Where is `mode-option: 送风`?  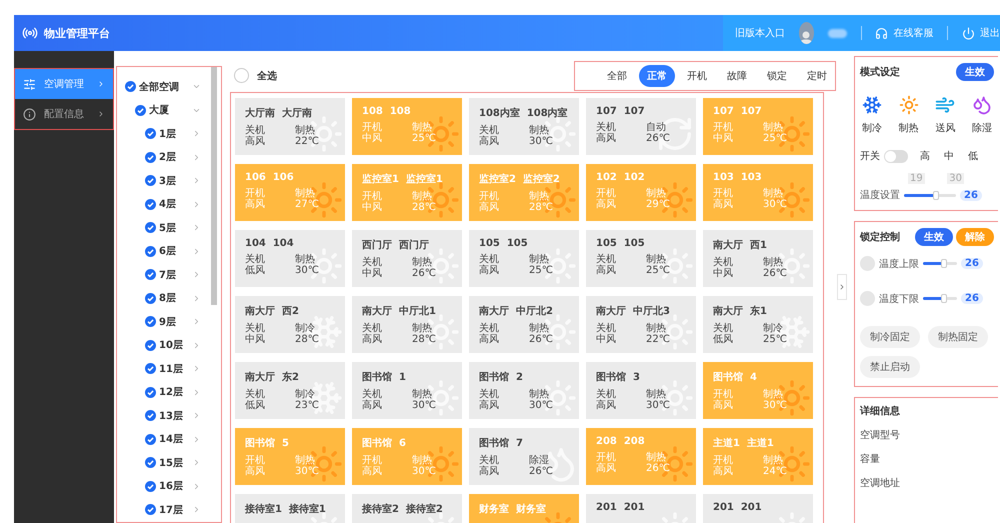 mode-option: 送风 is located at coordinates (945, 115).